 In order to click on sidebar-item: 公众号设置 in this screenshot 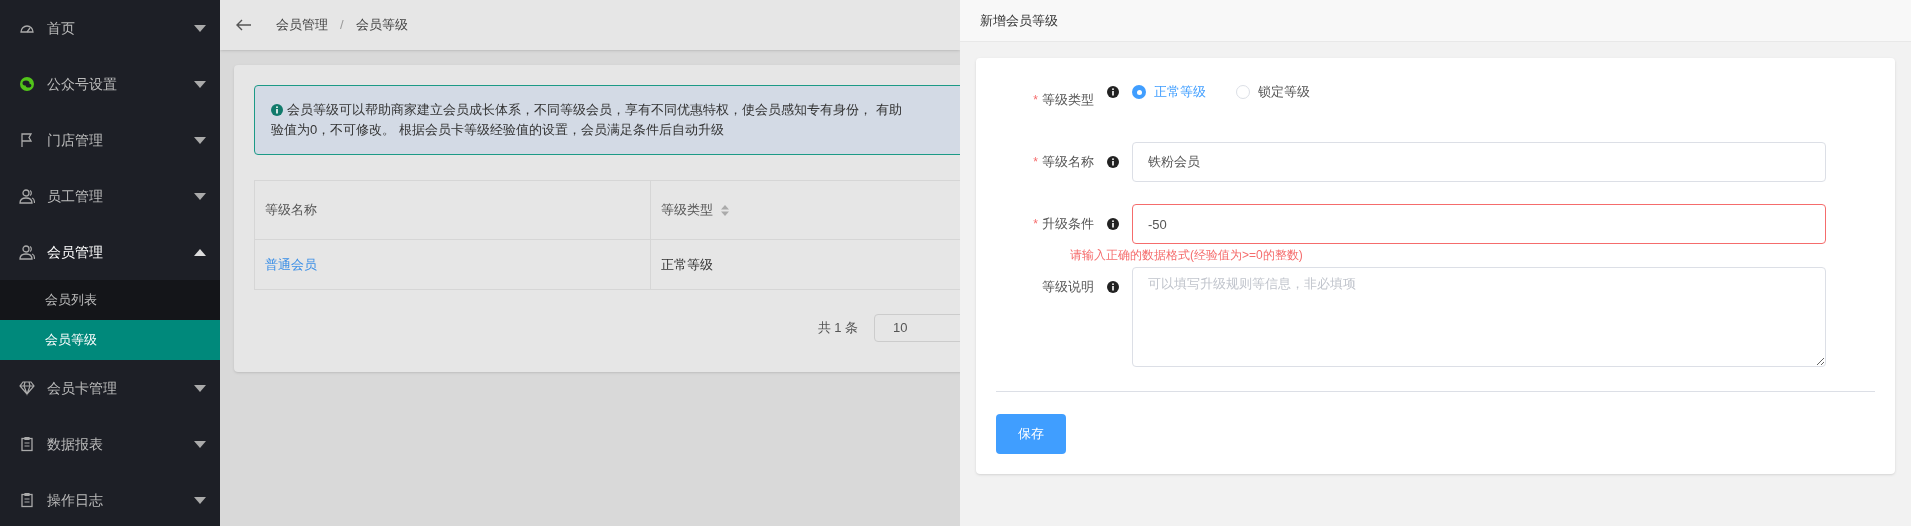, I will do `click(110, 84)`.